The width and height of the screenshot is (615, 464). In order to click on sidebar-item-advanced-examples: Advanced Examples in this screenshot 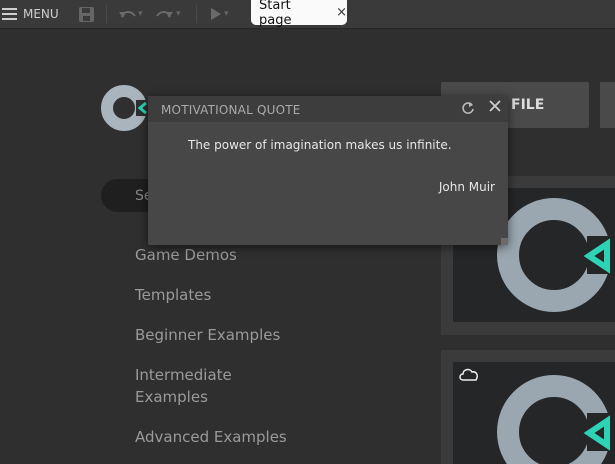, I will do `click(211, 437)`.